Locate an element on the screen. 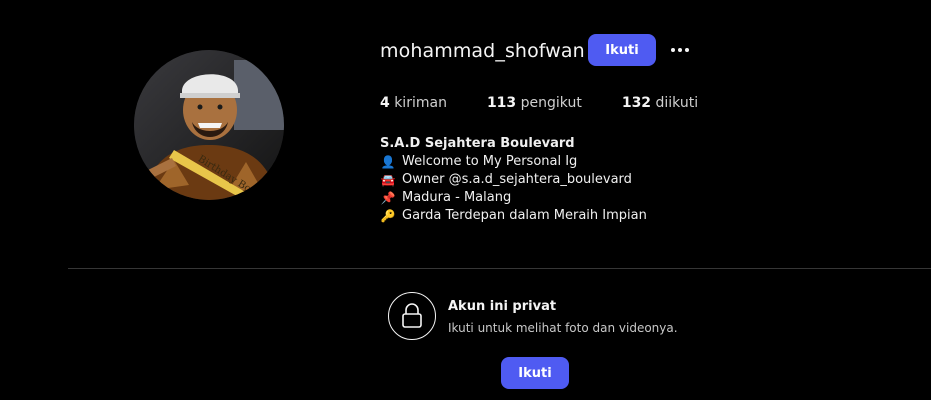  following-count: 132 is located at coordinates (636, 103).